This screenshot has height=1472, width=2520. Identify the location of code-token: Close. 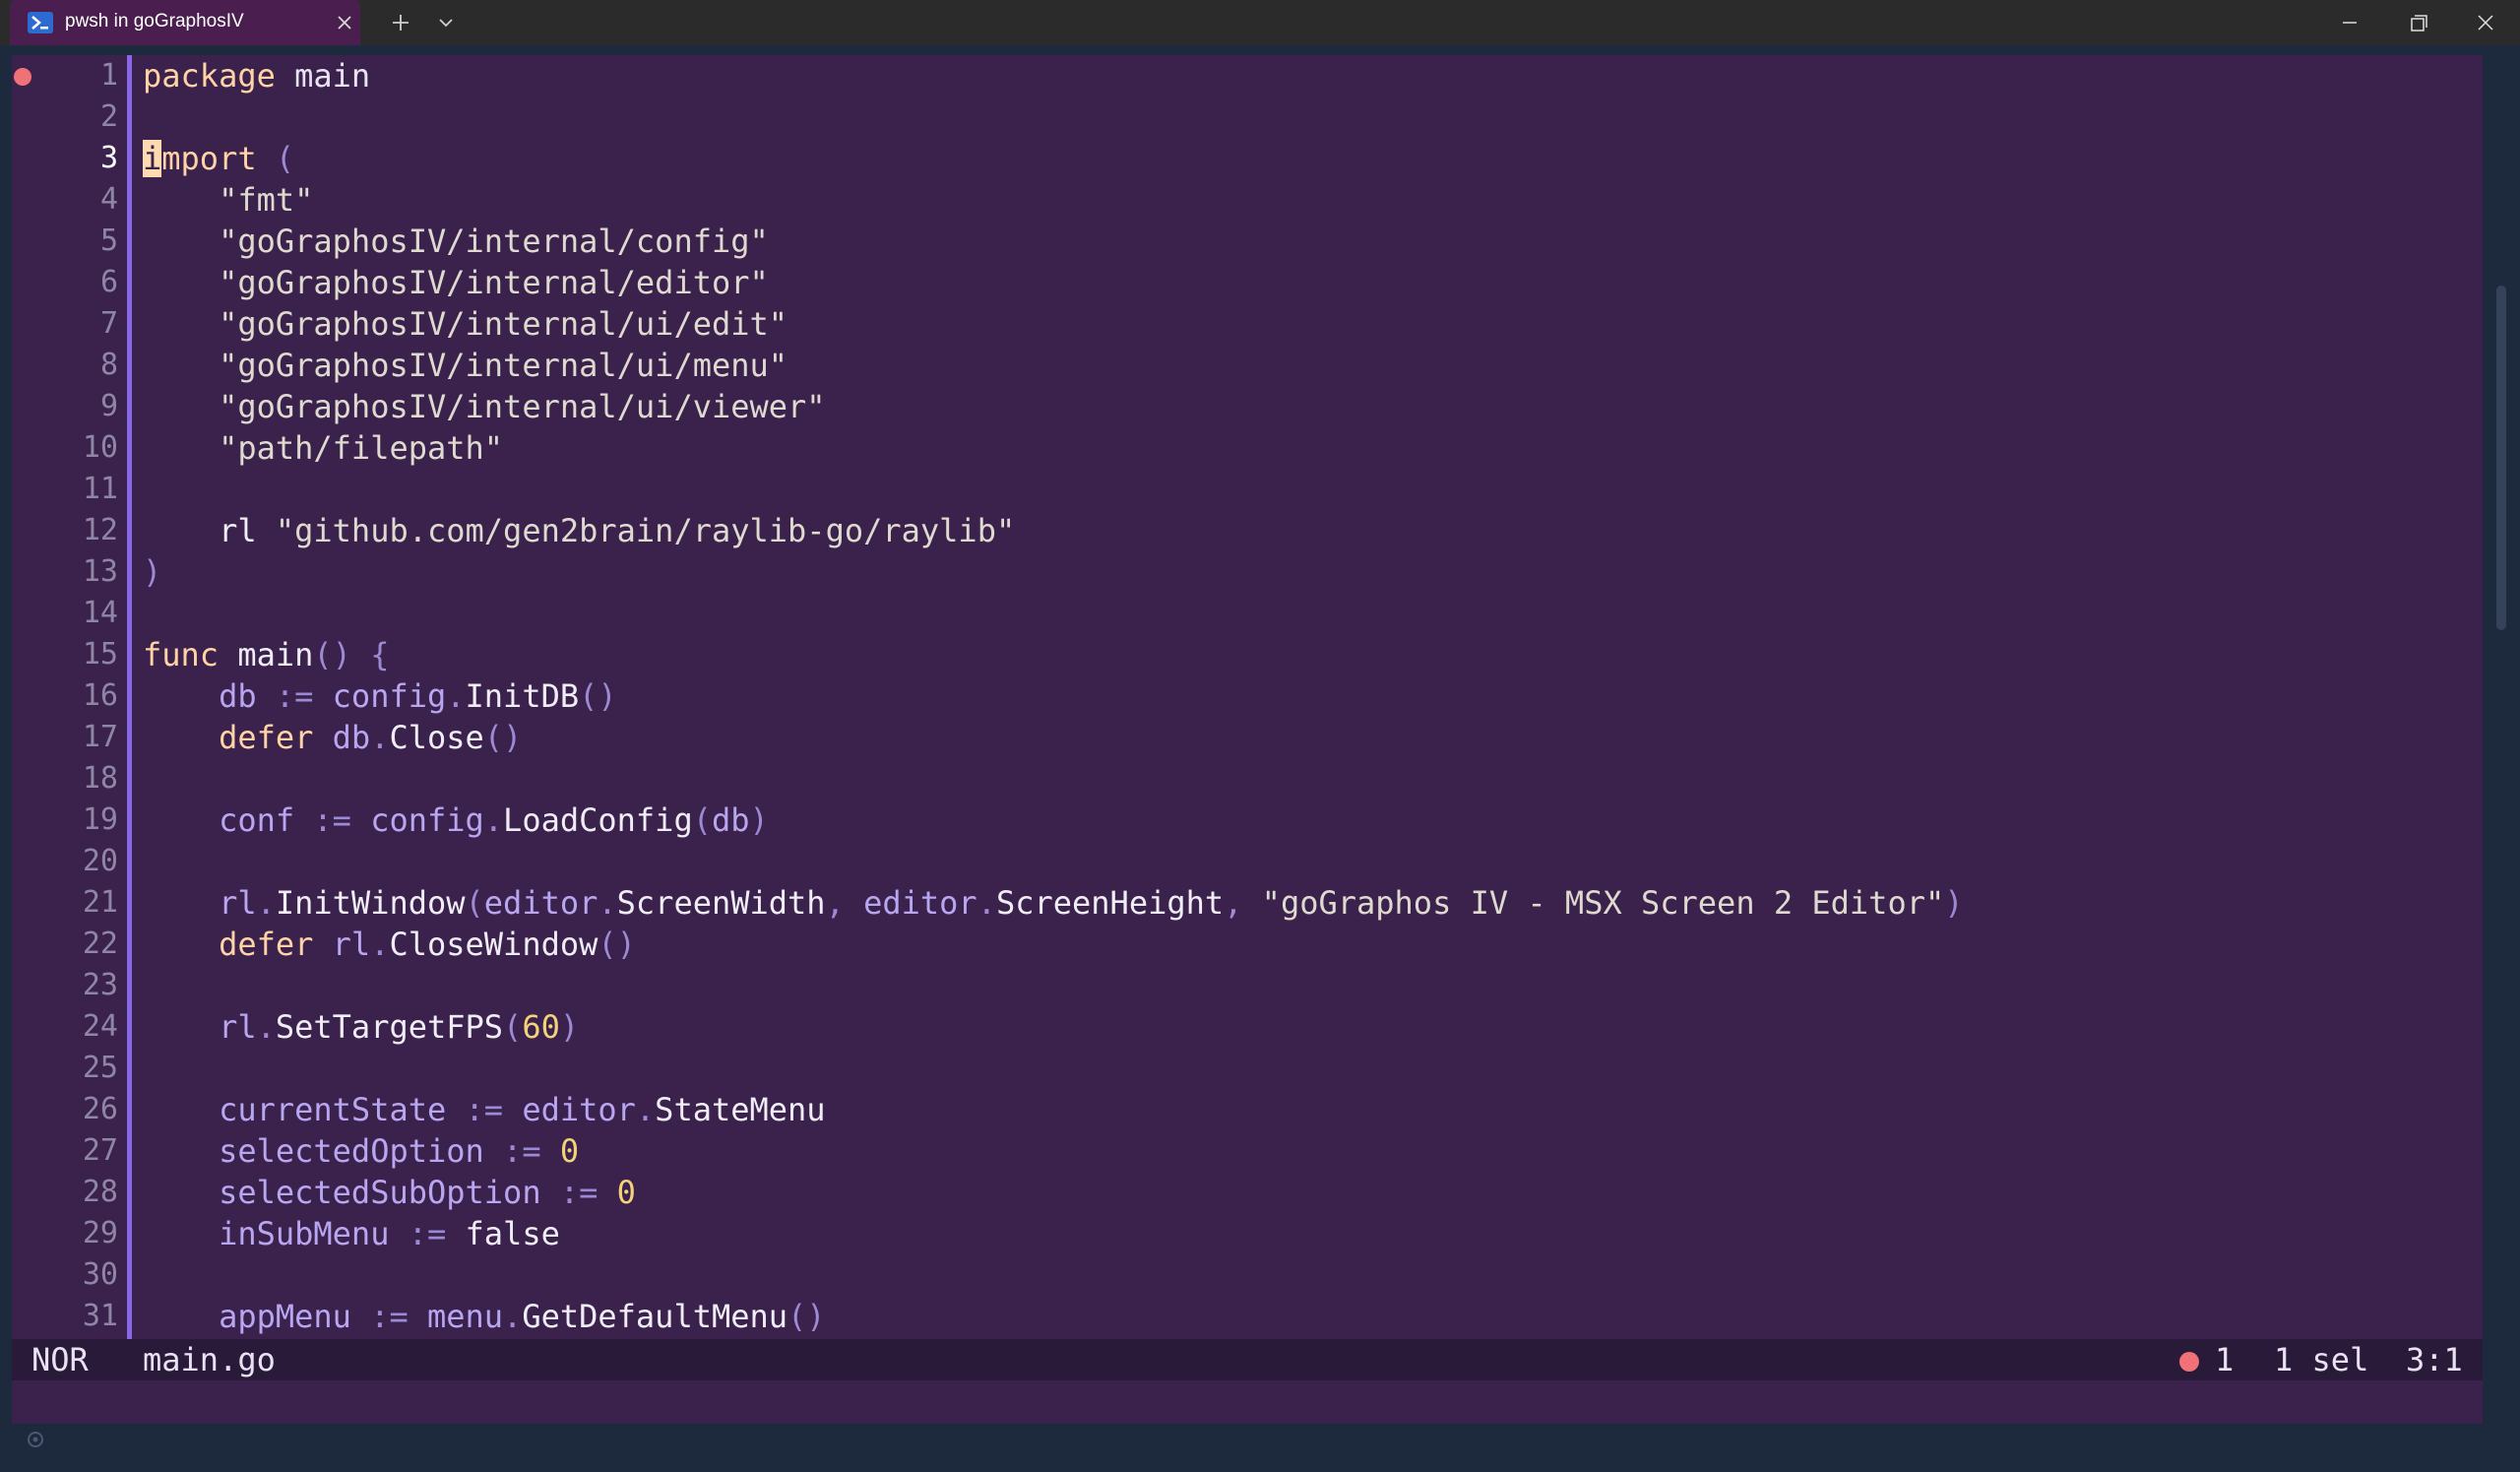
(436, 737).